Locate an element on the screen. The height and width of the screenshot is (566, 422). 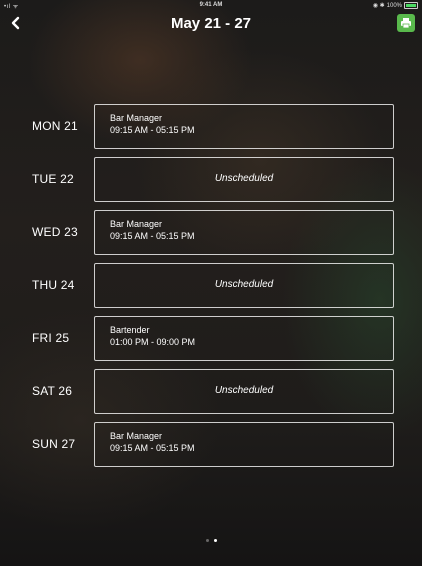
battery-percent: 100% is located at coordinates (394, 5).